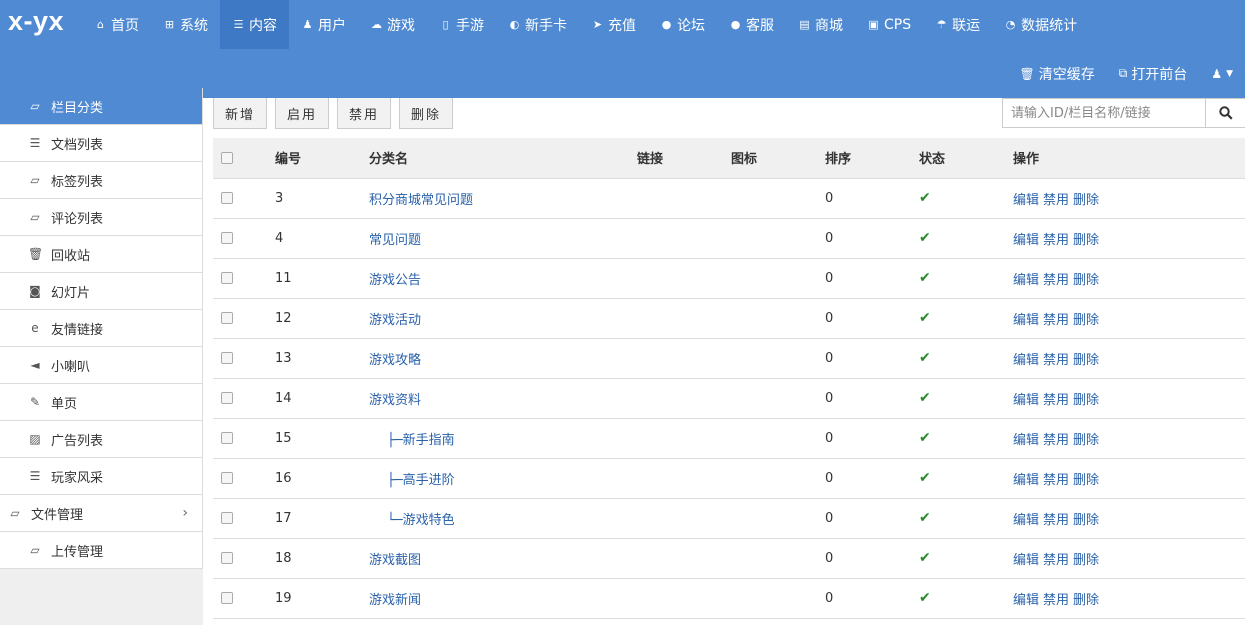 The height and width of the screenshot is (625, 1245). I want to click on nav-item-6: ◐ 新手卡, so click(537, 24).